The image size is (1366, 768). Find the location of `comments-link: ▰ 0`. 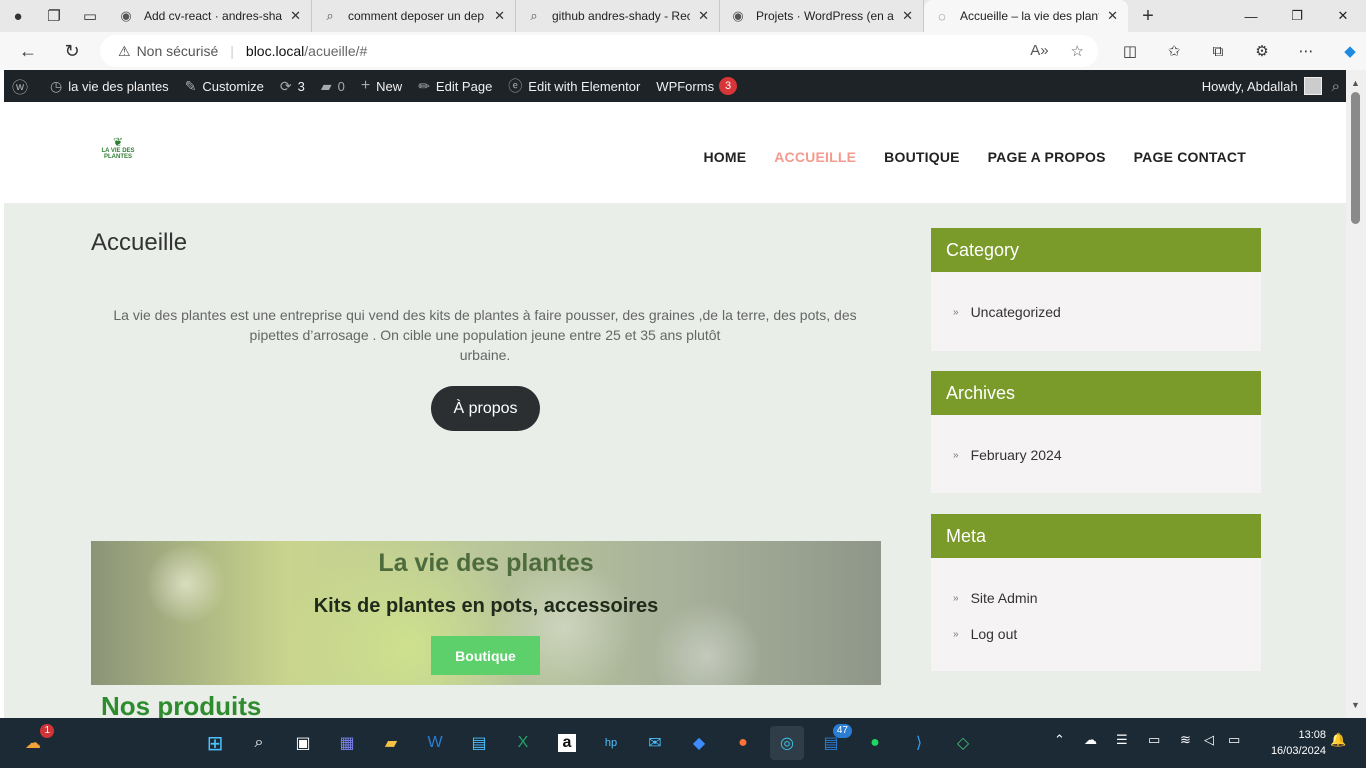

comments-link: ▰ 0 is located at coordinates (333, 86).